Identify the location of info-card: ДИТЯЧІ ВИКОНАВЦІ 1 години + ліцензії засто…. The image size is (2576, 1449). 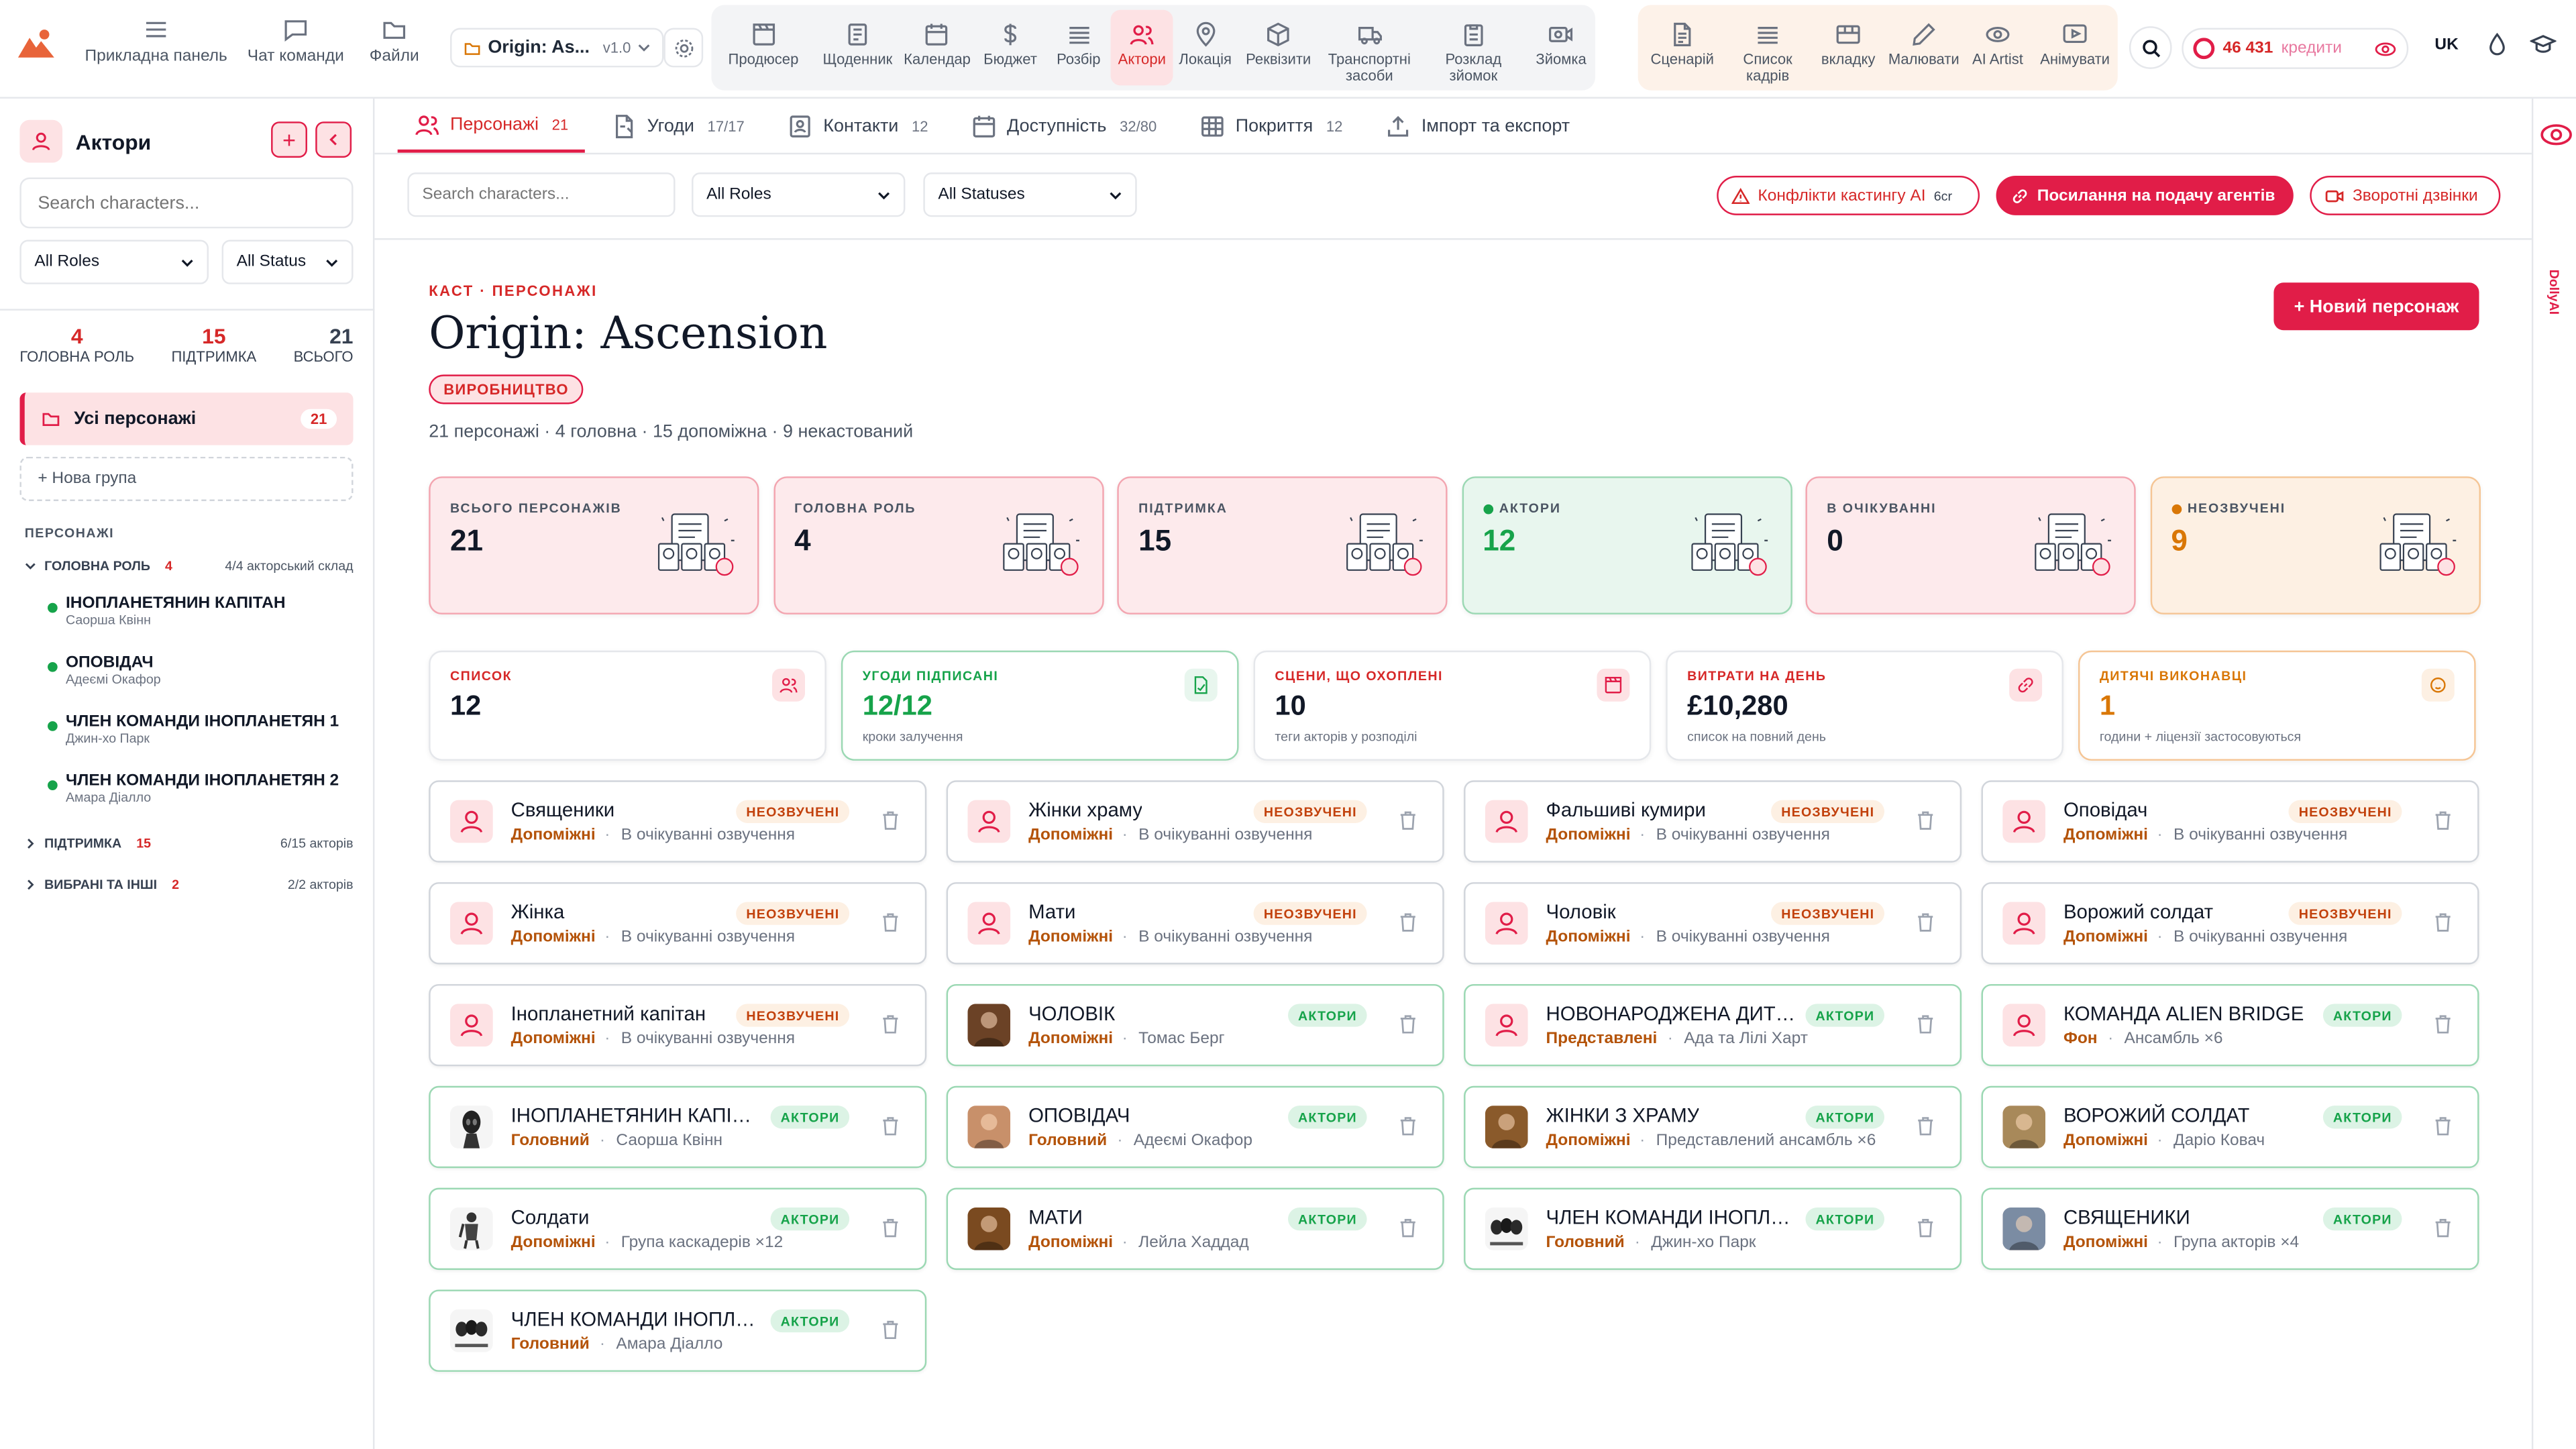
(2277, 705).